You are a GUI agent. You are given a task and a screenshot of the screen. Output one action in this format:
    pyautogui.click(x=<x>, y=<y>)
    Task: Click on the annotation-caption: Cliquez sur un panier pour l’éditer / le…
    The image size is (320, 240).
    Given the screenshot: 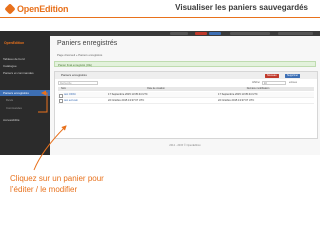 What is the action you would take?
    pyautogui.click(x=57, y=184)
    